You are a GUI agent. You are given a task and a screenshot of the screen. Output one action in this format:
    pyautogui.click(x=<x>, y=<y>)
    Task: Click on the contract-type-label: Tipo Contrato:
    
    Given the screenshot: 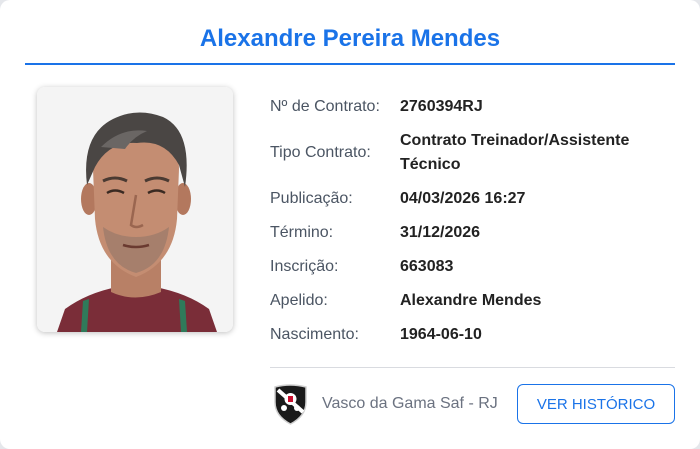 What is the action you would take?
    pyautogui.click(x=320, y=152)
    